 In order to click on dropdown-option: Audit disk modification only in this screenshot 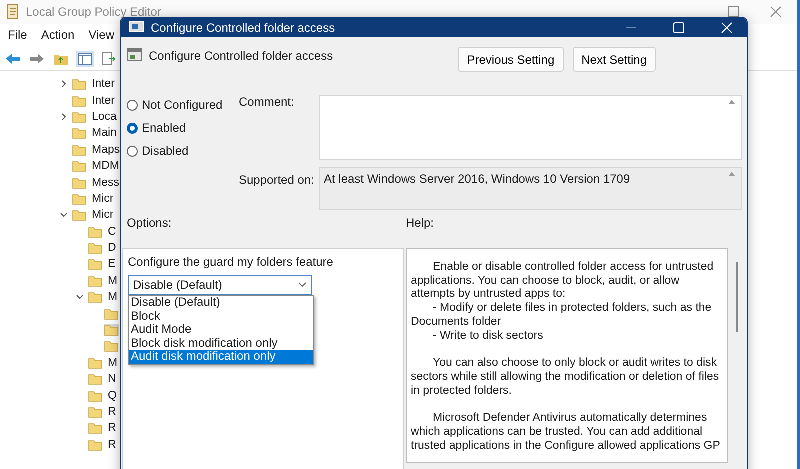, I will do `click(221, 357)`.